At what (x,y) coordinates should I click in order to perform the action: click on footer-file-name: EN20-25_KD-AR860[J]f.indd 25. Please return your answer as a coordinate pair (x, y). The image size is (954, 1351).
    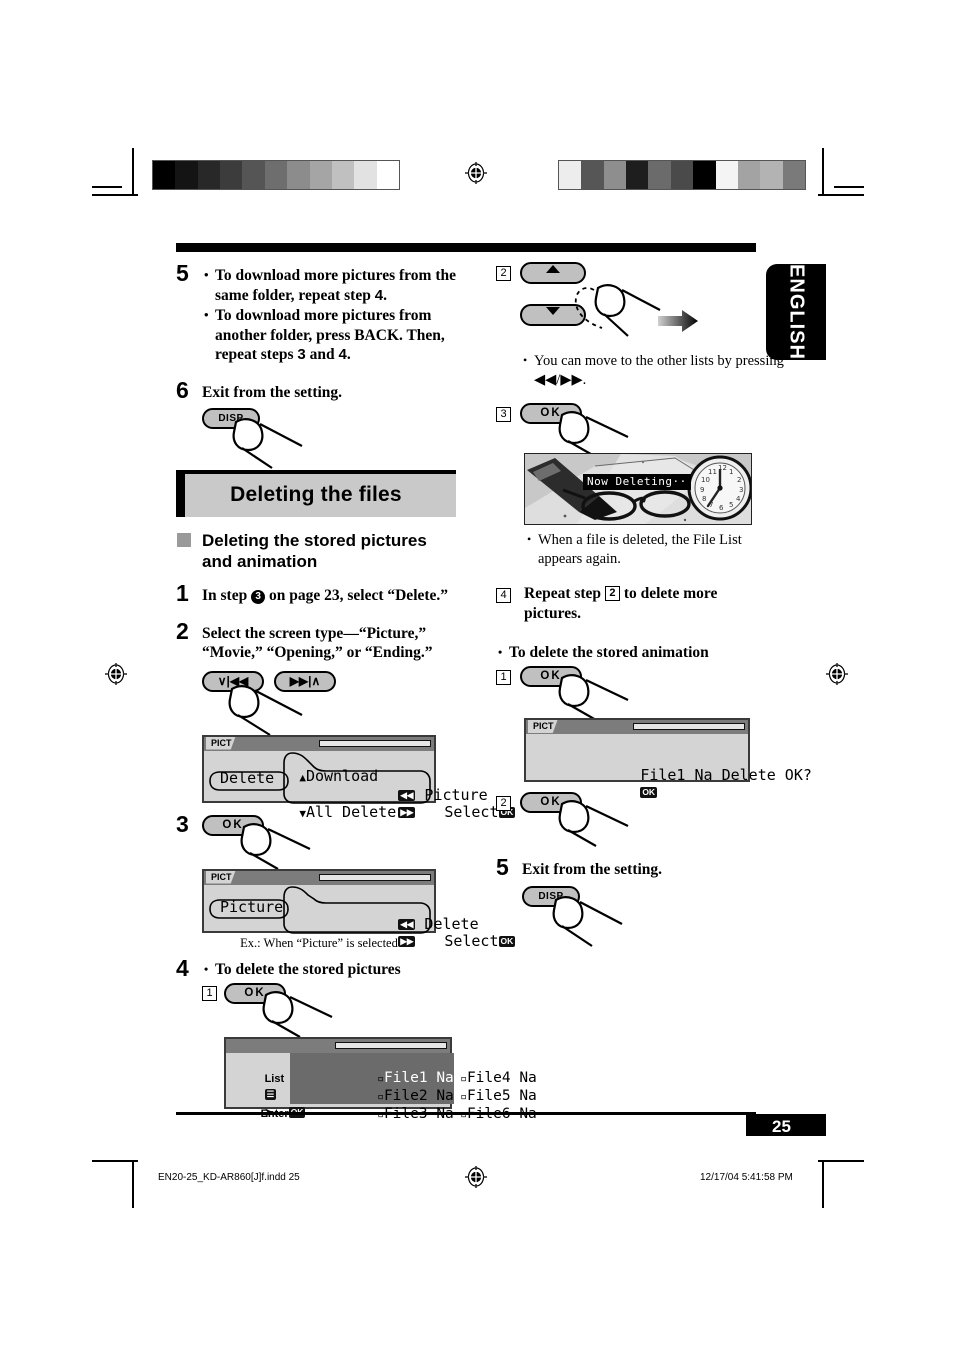
    Looking at the image, I should click on (229, 1177).